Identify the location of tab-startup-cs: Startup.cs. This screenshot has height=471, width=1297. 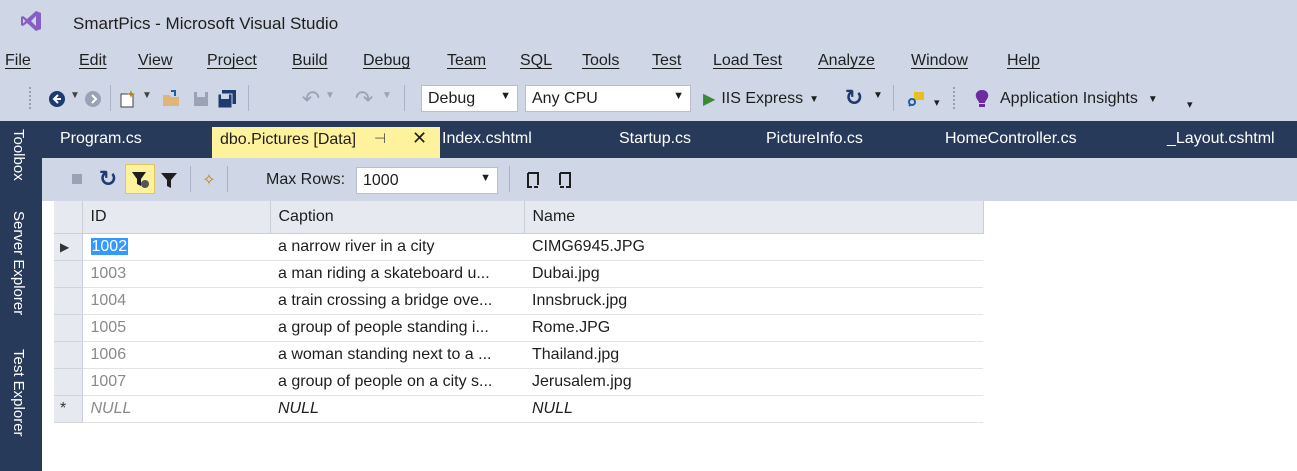
(655, 139).